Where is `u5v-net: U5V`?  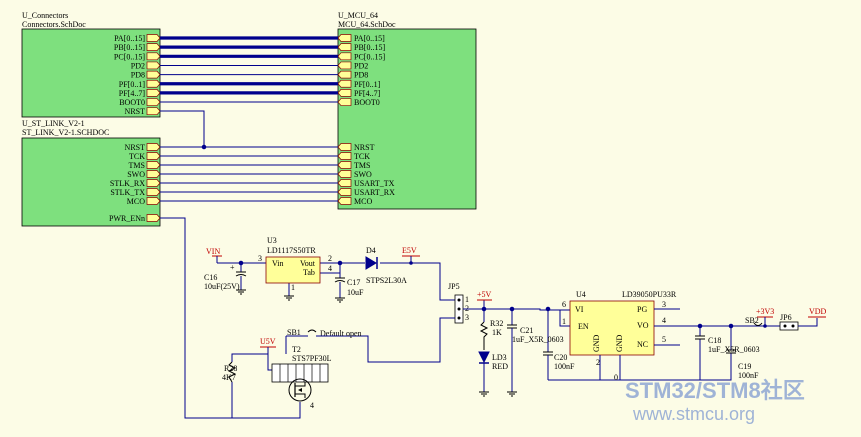
u5v-net: U5V is located at coordinates (268, 342).